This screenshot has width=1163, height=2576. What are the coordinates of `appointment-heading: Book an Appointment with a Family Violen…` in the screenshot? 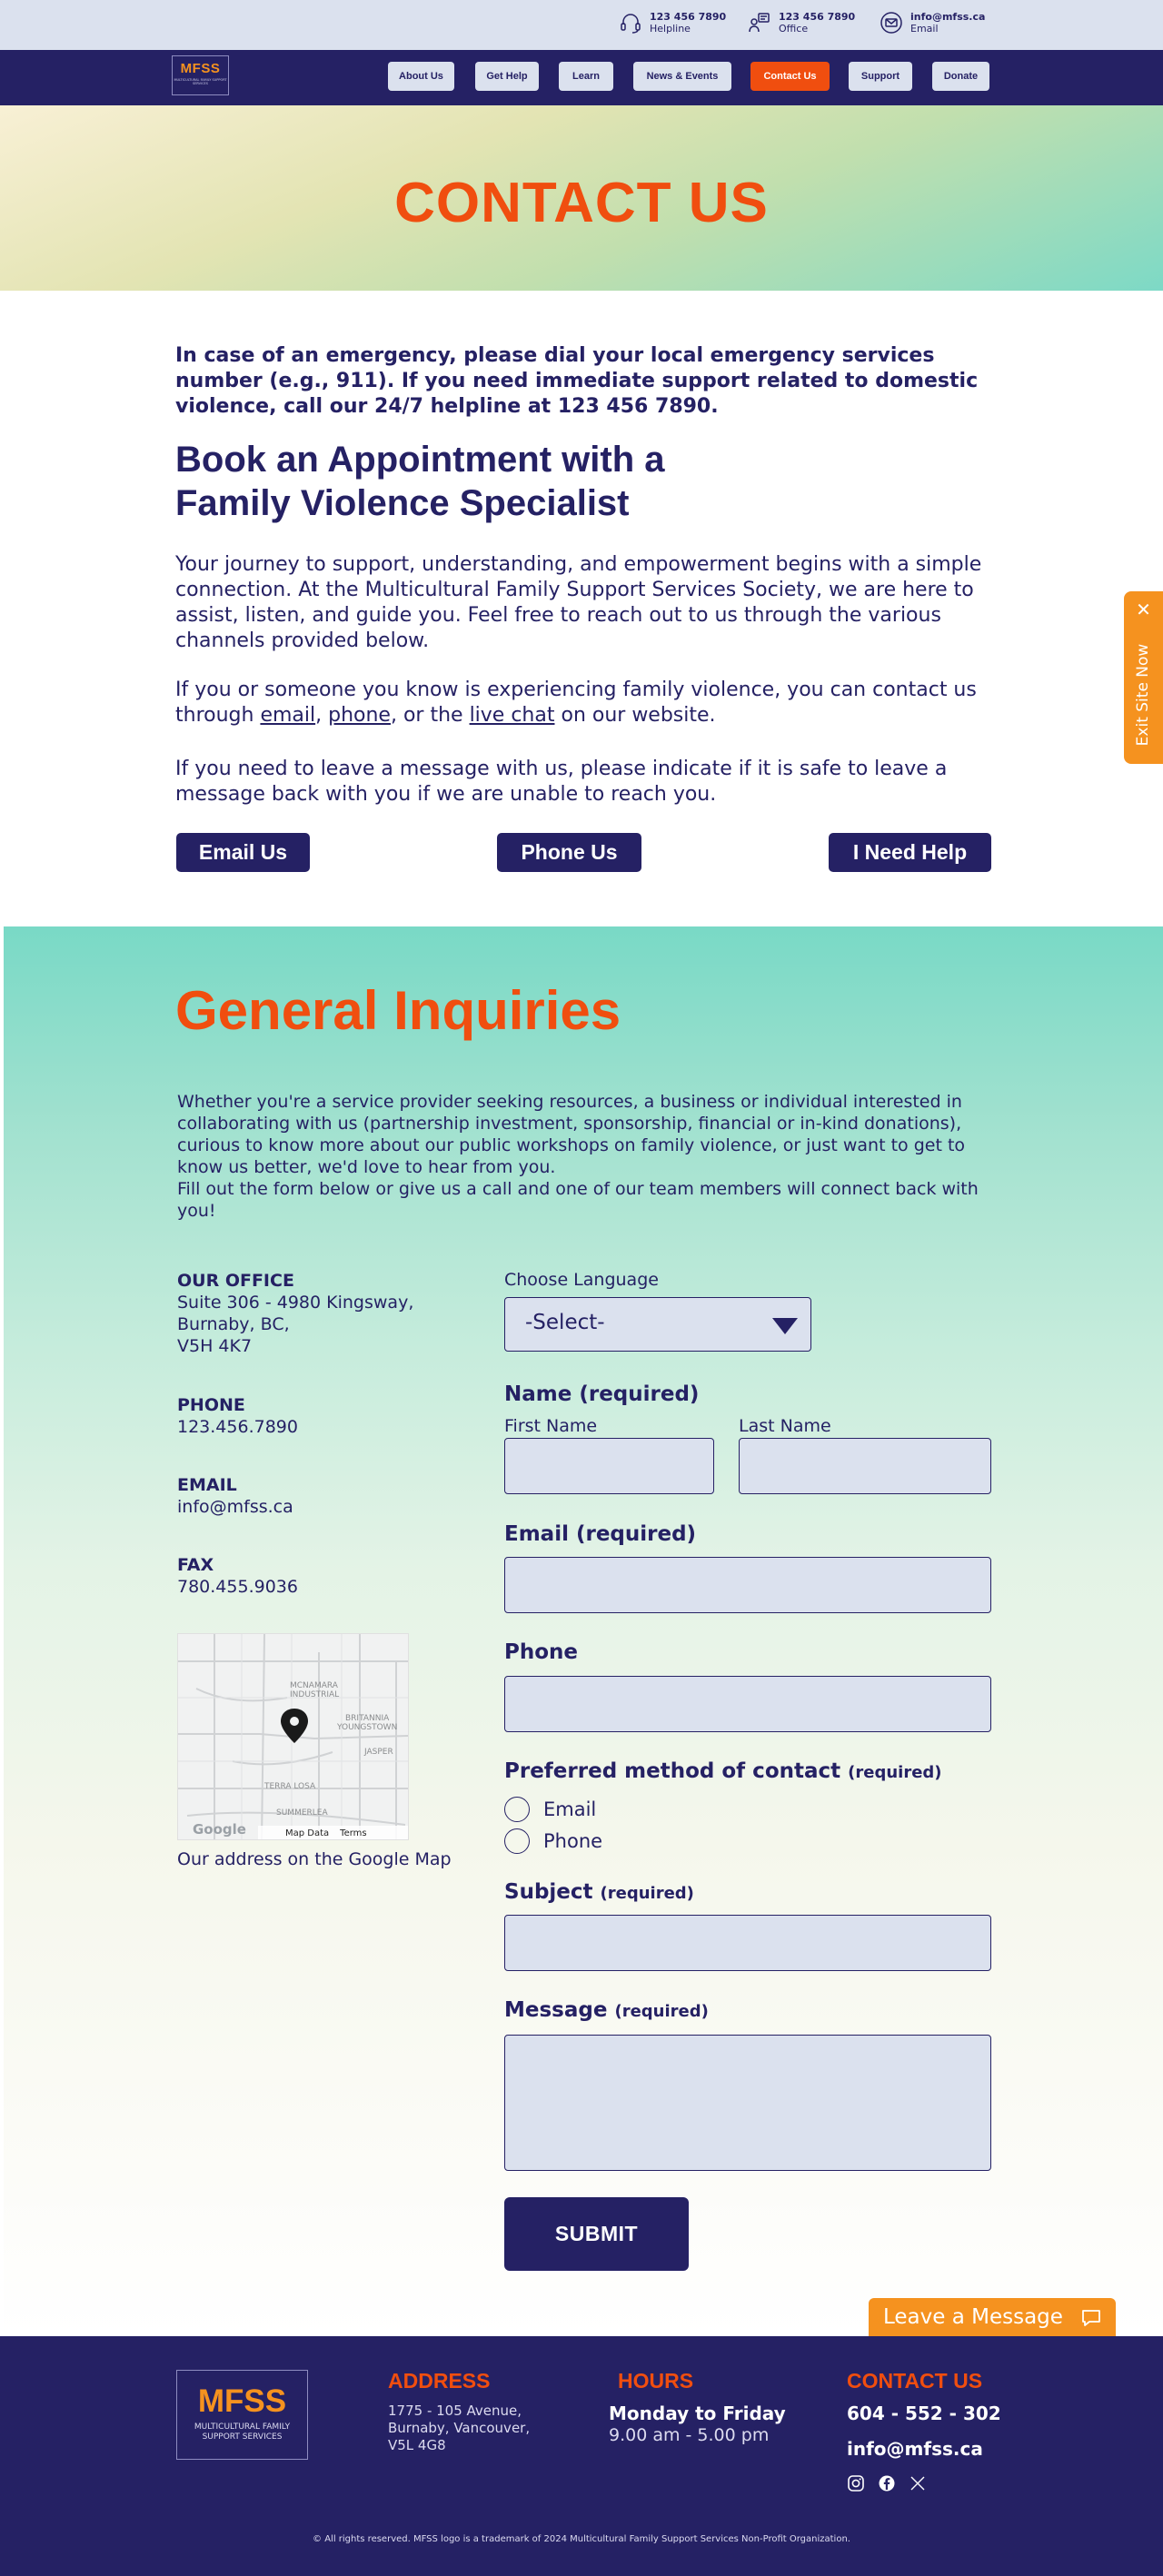 It's located at (420, 481).